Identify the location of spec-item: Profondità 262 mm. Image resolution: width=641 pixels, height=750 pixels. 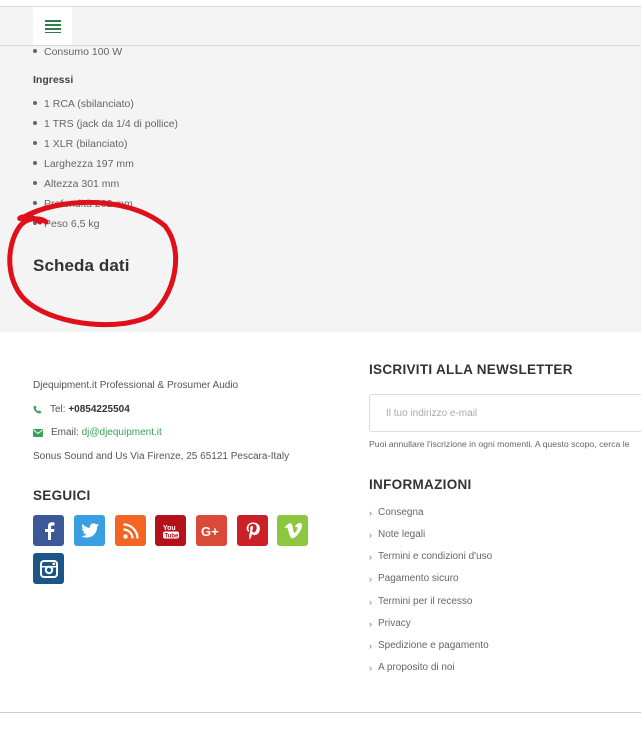
(83, 204).